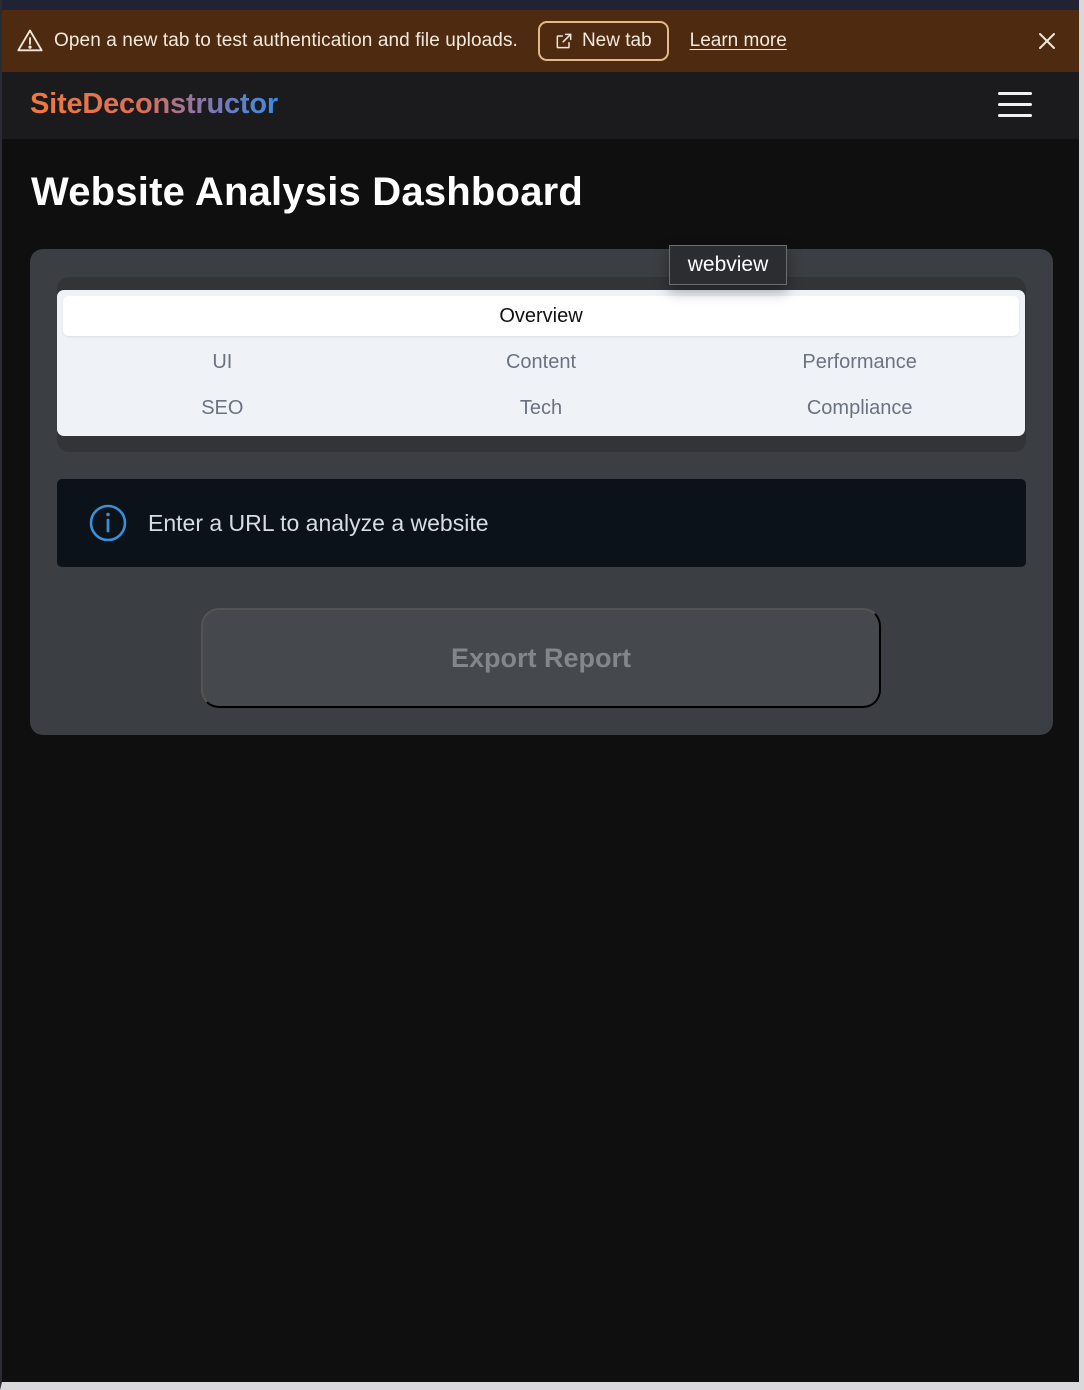  I want to click on info-message: Enter a URL to analyze a website, so click(318, 522).